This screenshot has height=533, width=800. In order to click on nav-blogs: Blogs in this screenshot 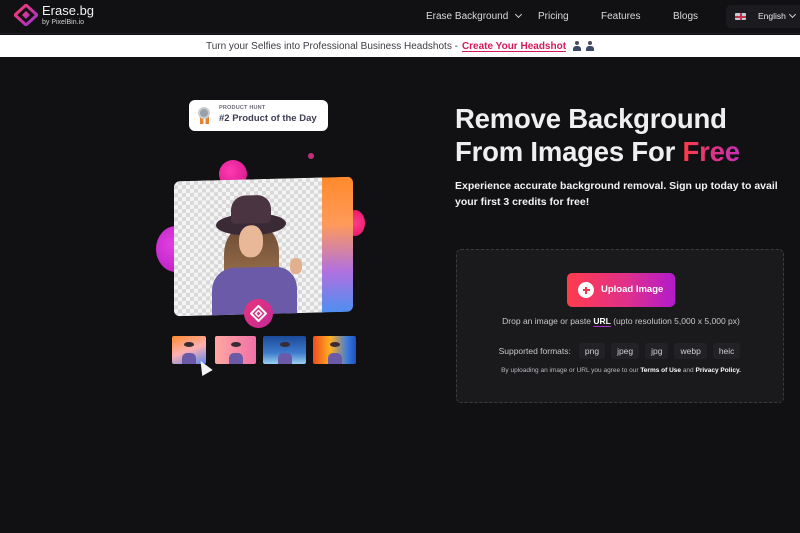, I will do `click(685, 16)`.